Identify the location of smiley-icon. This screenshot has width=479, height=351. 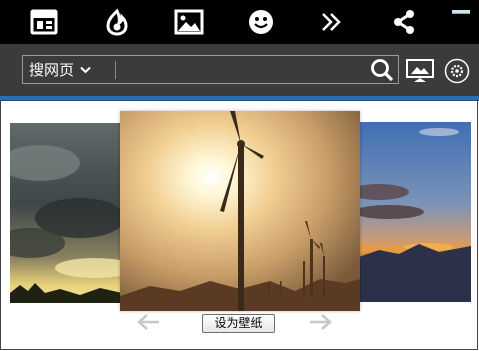
(261, 22).